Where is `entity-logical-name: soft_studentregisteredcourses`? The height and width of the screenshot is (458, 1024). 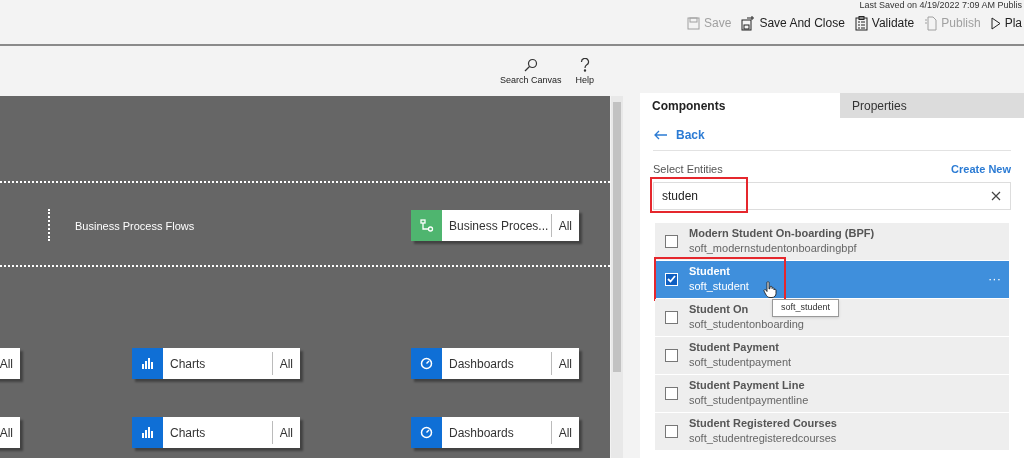 entity-logical-name: soft_studentregisteredcourses is located at coordinates (763, 438).